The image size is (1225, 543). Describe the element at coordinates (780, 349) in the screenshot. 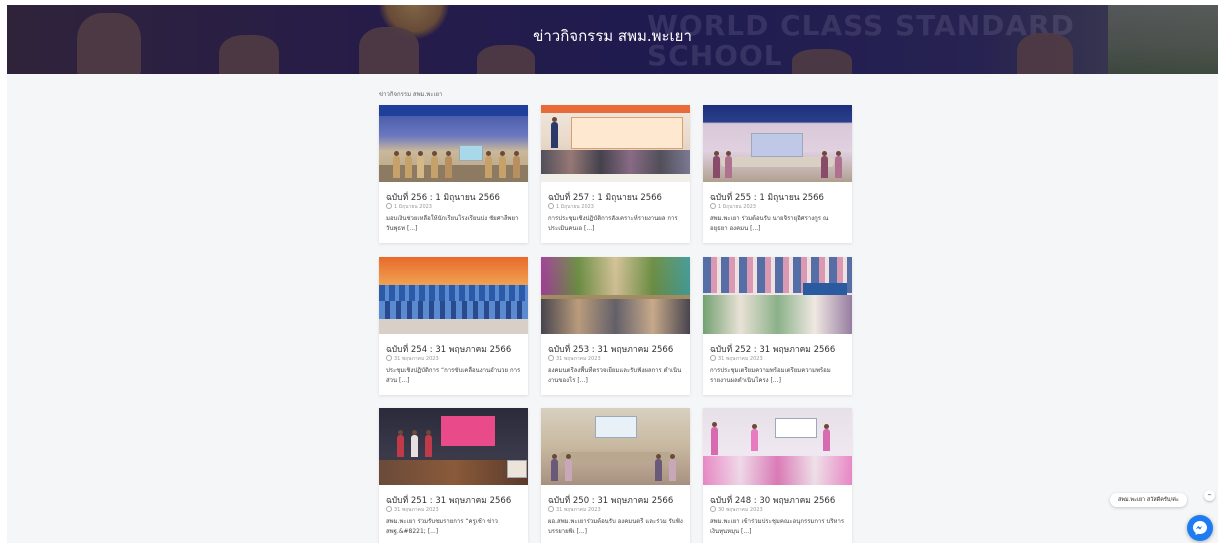

I see `post-title: ฉบับที่ 252 : 31 พฤษภาคม 2566` at that location.